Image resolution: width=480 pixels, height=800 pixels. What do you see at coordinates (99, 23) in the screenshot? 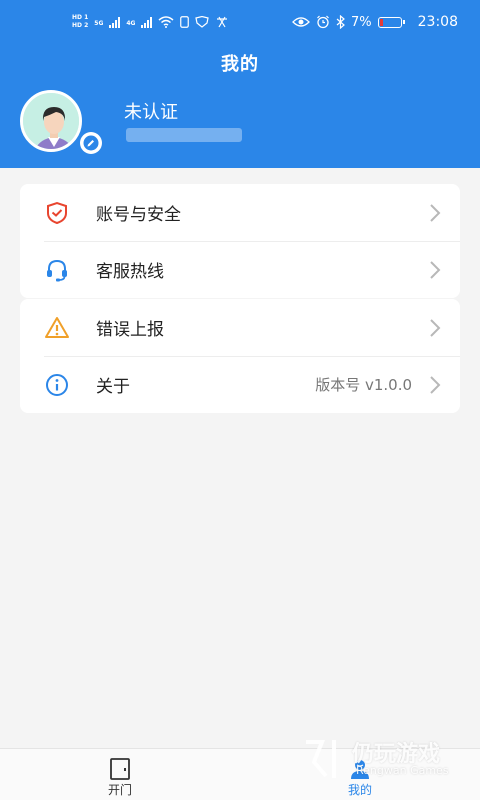
I see `net1-label: 5G` at bounding box center [99, 23].